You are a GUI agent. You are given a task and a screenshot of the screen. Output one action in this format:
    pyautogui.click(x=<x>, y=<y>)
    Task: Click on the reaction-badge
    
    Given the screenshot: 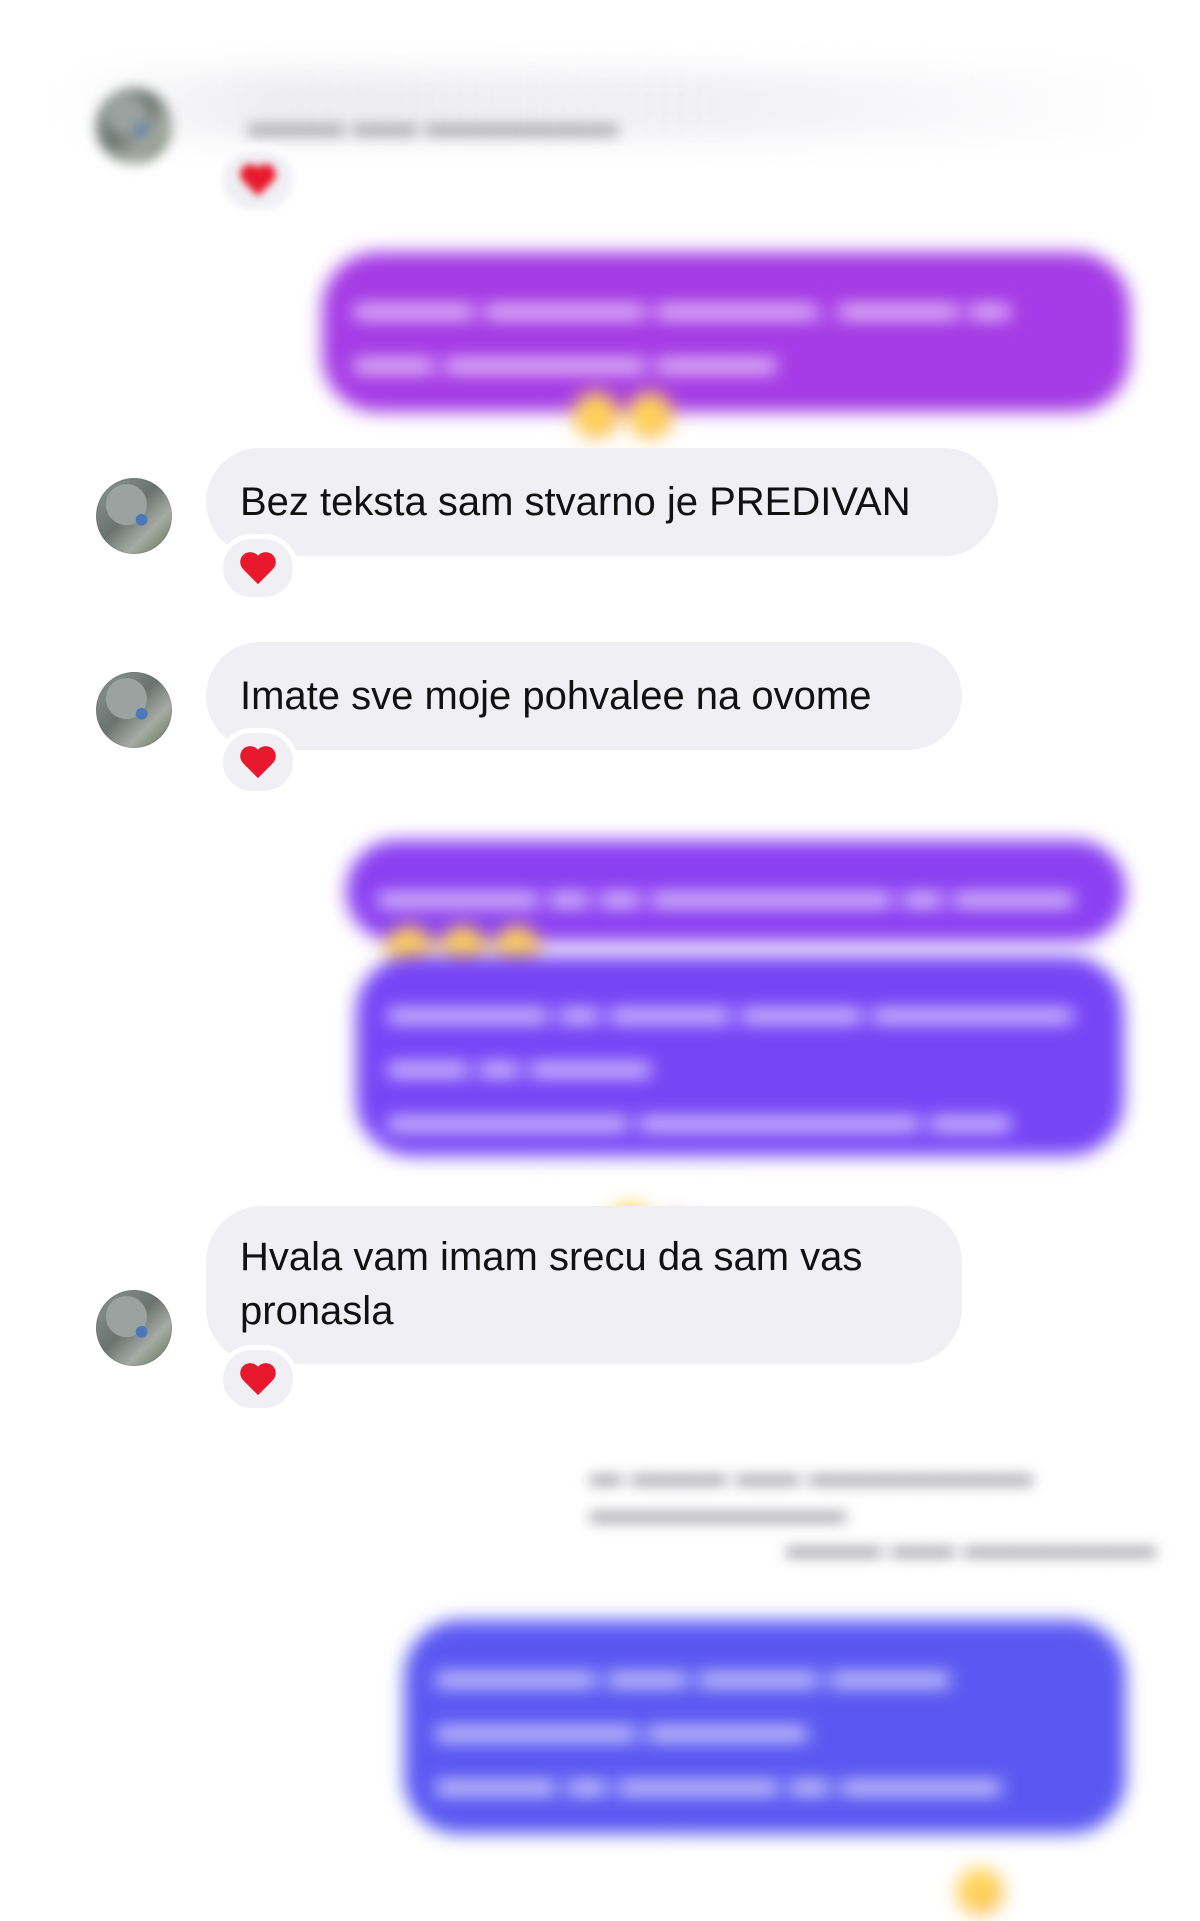 What is the action you would take?
    pyautogui.click(x=258, y=180)
    